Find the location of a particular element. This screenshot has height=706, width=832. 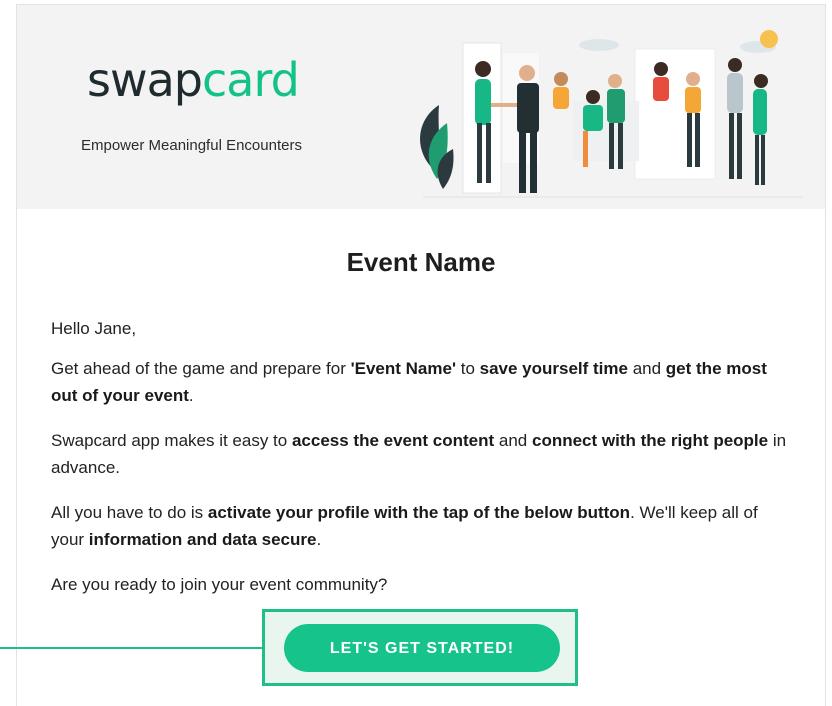

get-started-button: LET'S GET STARTED! is located at coordinates (422, 648).